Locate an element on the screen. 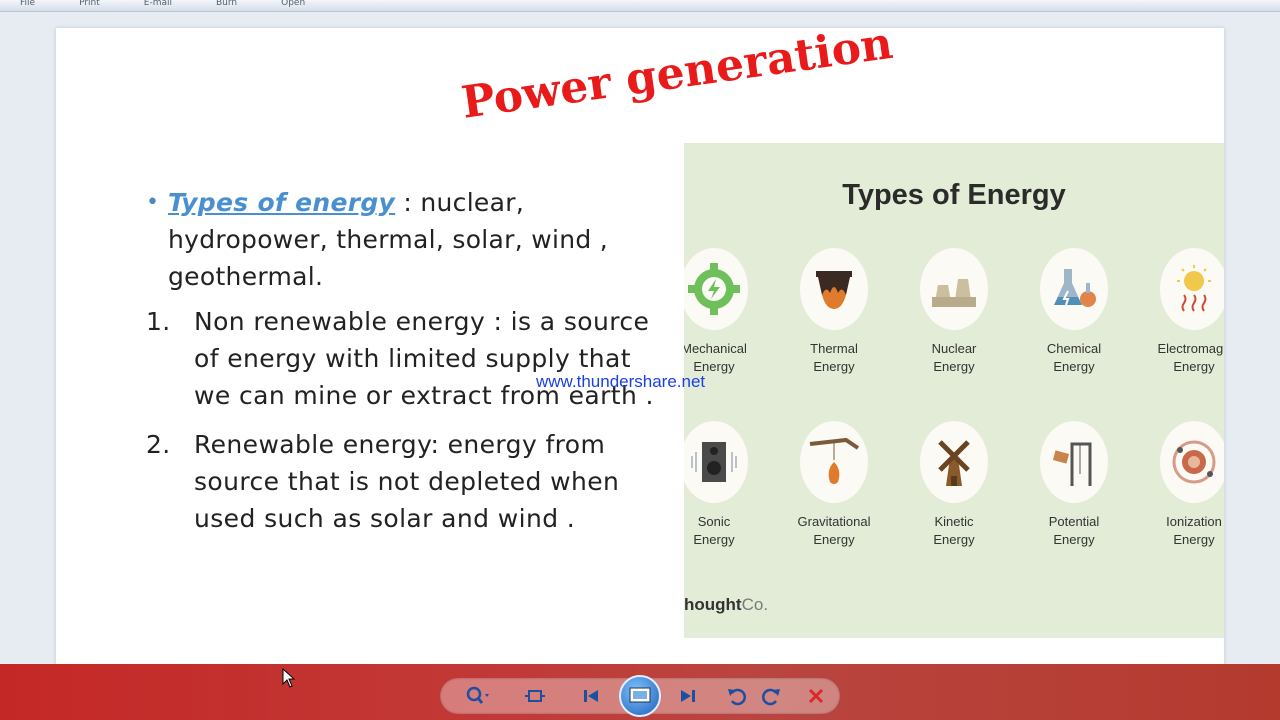 The width and height of the screenshot is (1280, 720). list-number: 2. is located at coordinates (158, 444).